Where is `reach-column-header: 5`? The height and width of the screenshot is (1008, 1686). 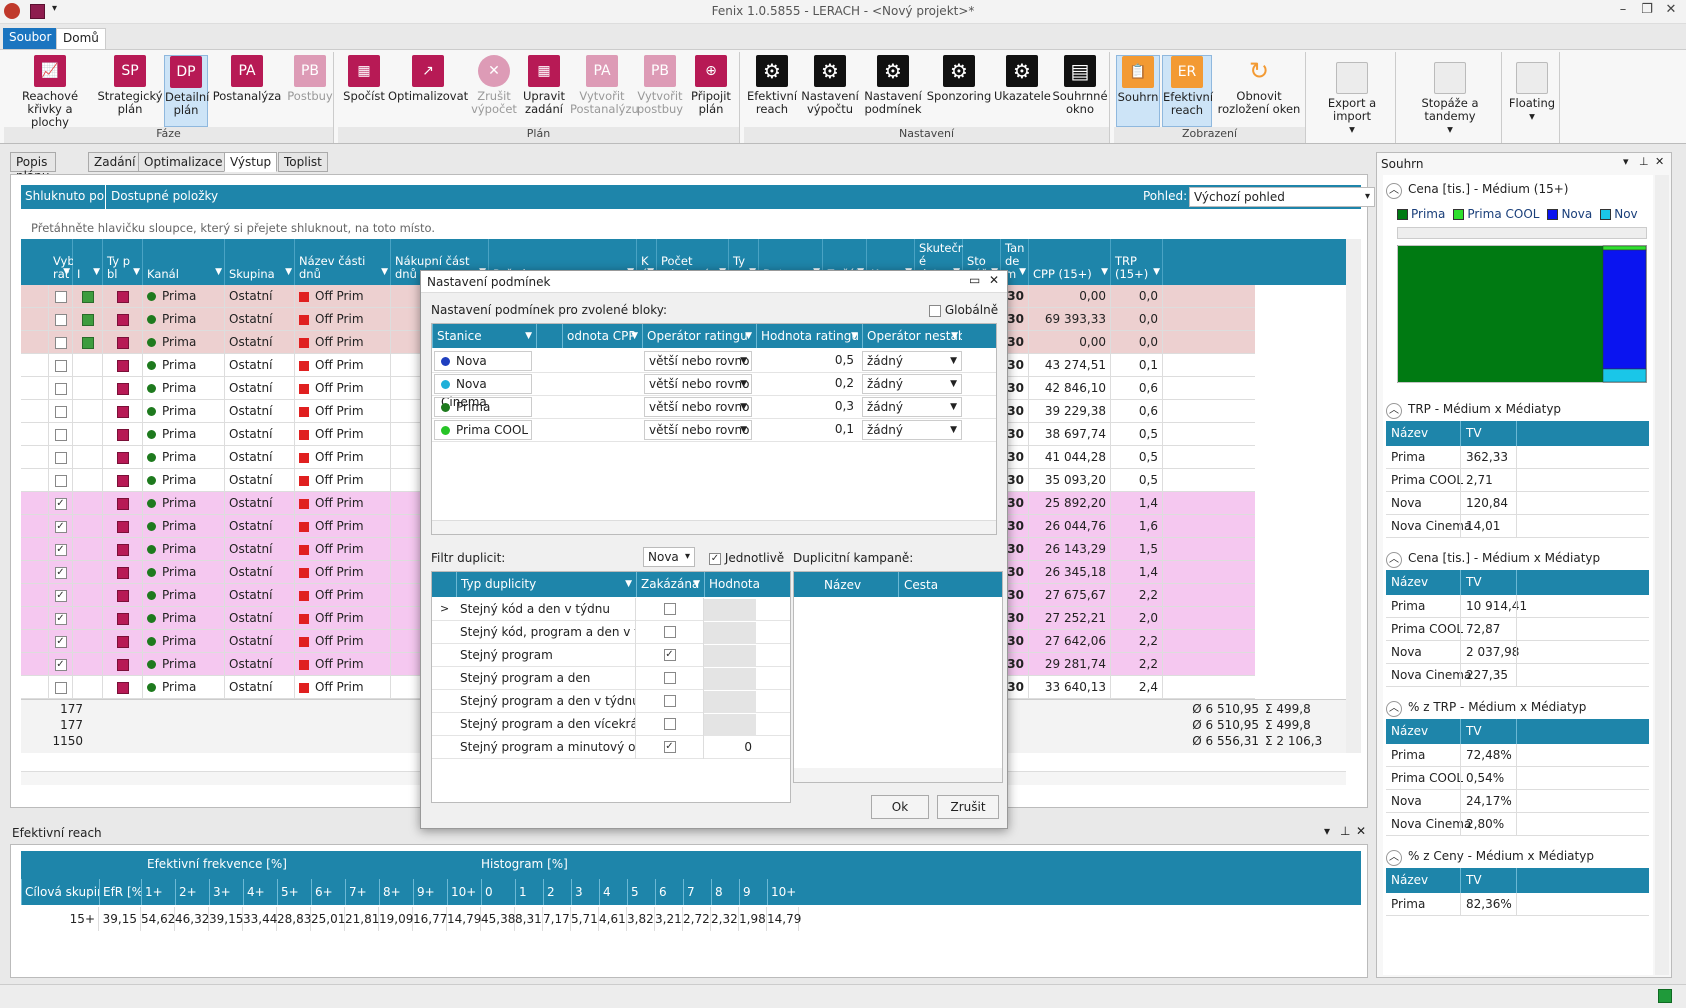 reach-column-header: 5 is located at coordinates (641, 892).